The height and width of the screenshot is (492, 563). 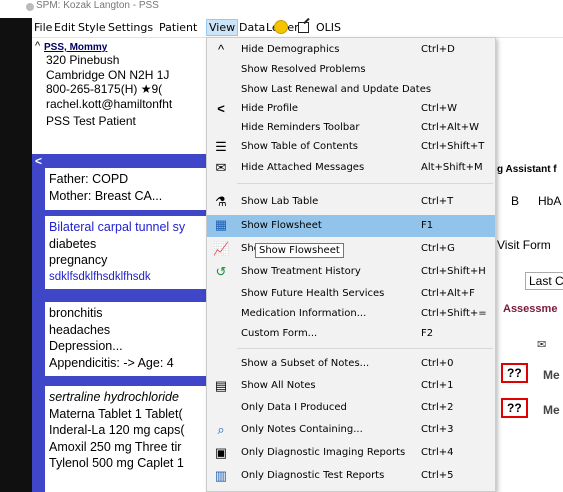 I want to click on menu-item-show-table-of-contents: ☰ Show Table of Contents Ctrl+Shift+T, so click(x=351, y=147).